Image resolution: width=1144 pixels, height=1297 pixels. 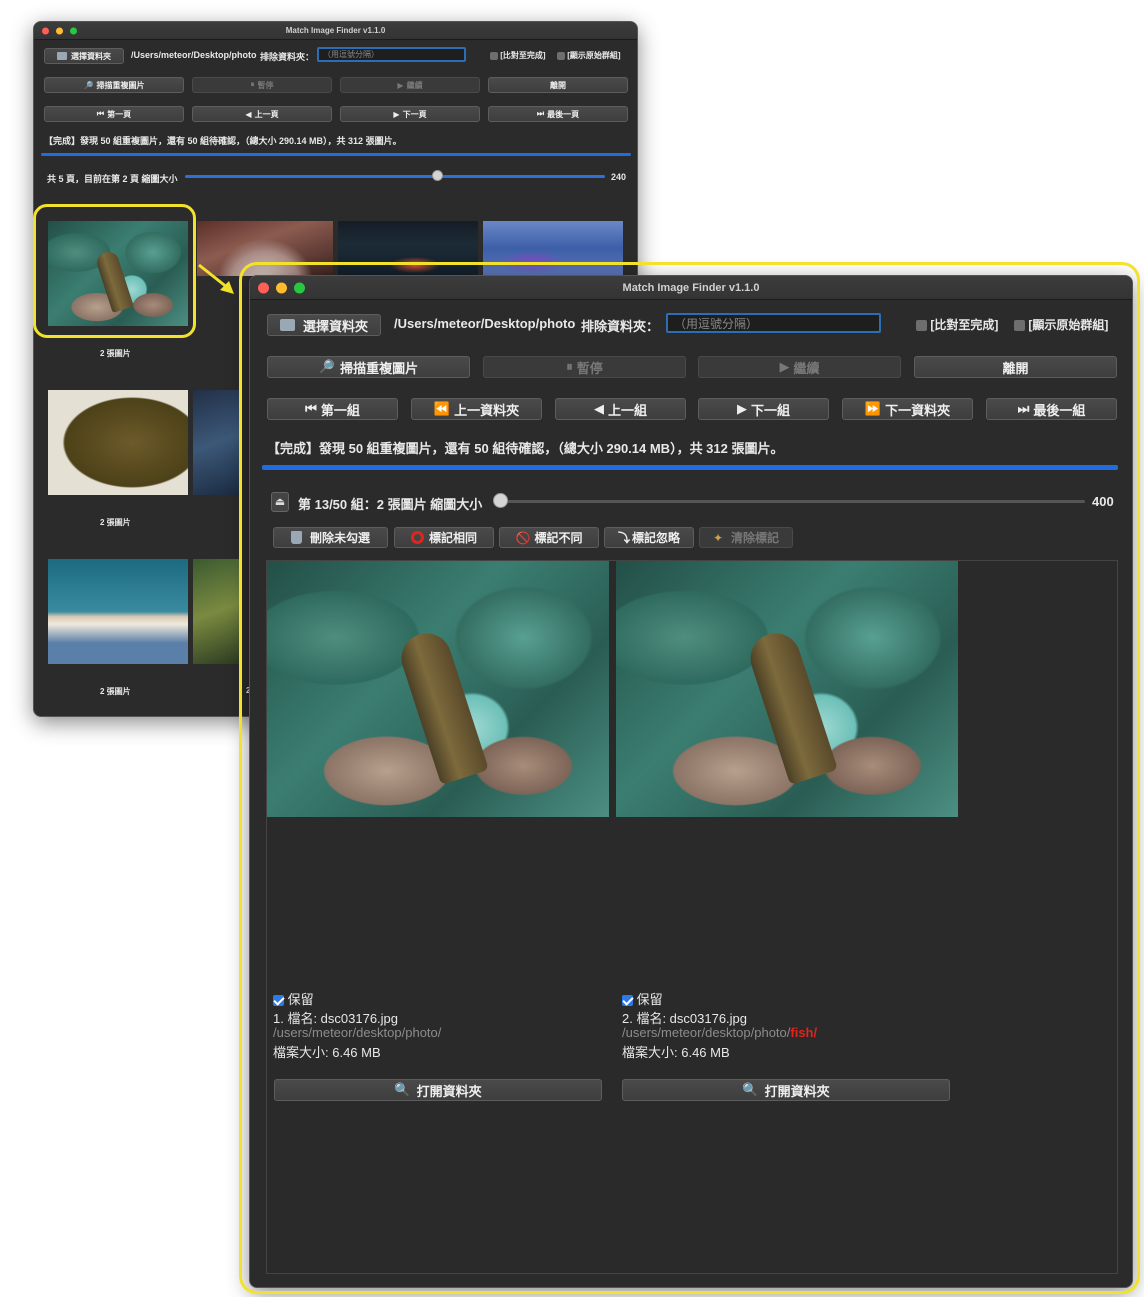 I want to click on thumb-size-value: 240, so click(x=619, y=177).